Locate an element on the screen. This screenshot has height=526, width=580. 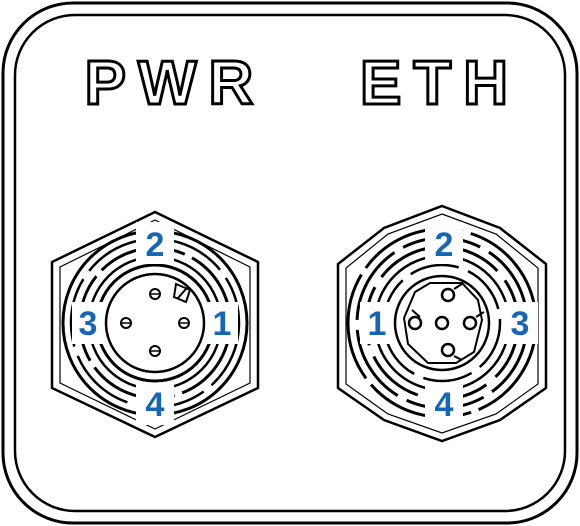
eth-pin-label-bottom: 4 is located at coordinates (444, 405).